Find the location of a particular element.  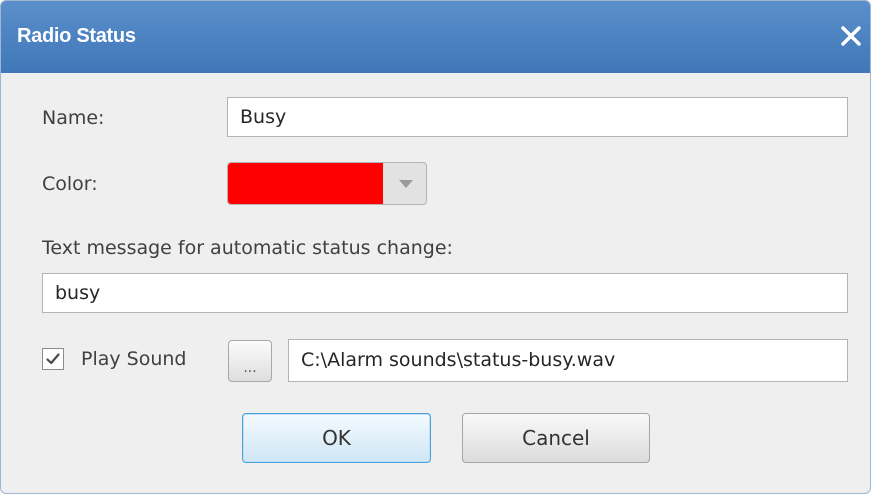

checkmark-icon is located at coordinates (53, 359).